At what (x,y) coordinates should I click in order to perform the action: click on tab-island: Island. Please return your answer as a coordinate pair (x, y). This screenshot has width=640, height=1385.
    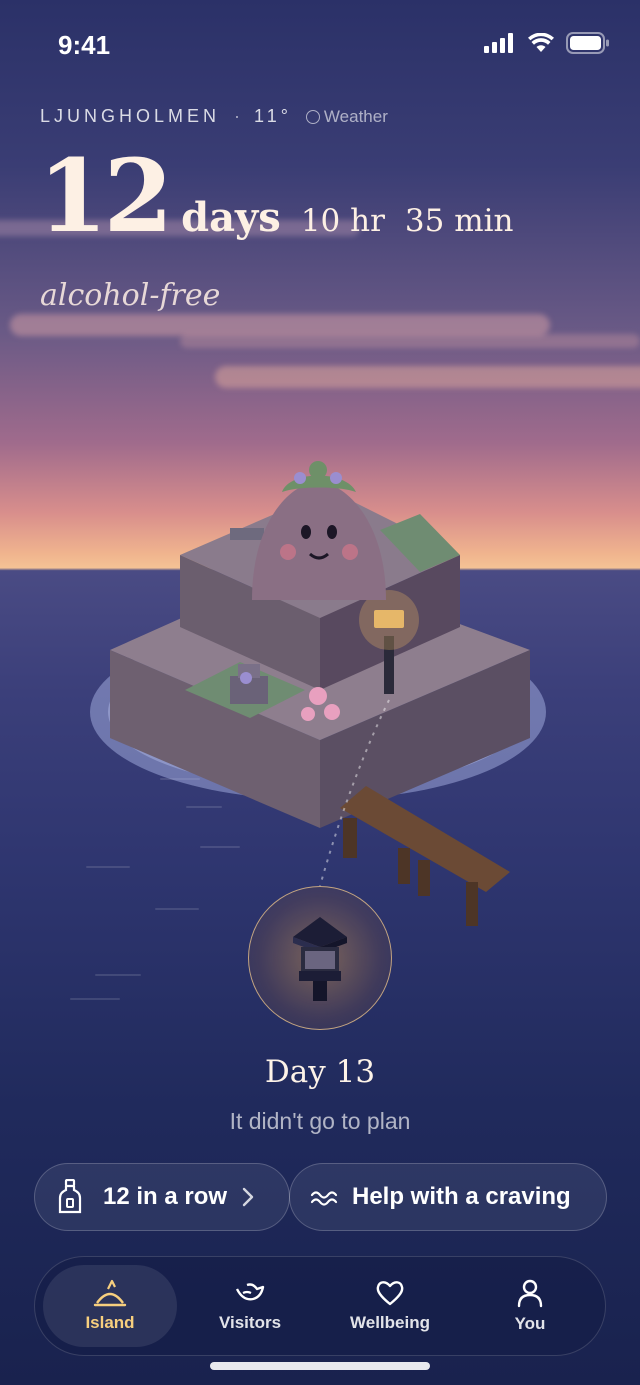
    Looking at the image, I should click on (110, 1306).